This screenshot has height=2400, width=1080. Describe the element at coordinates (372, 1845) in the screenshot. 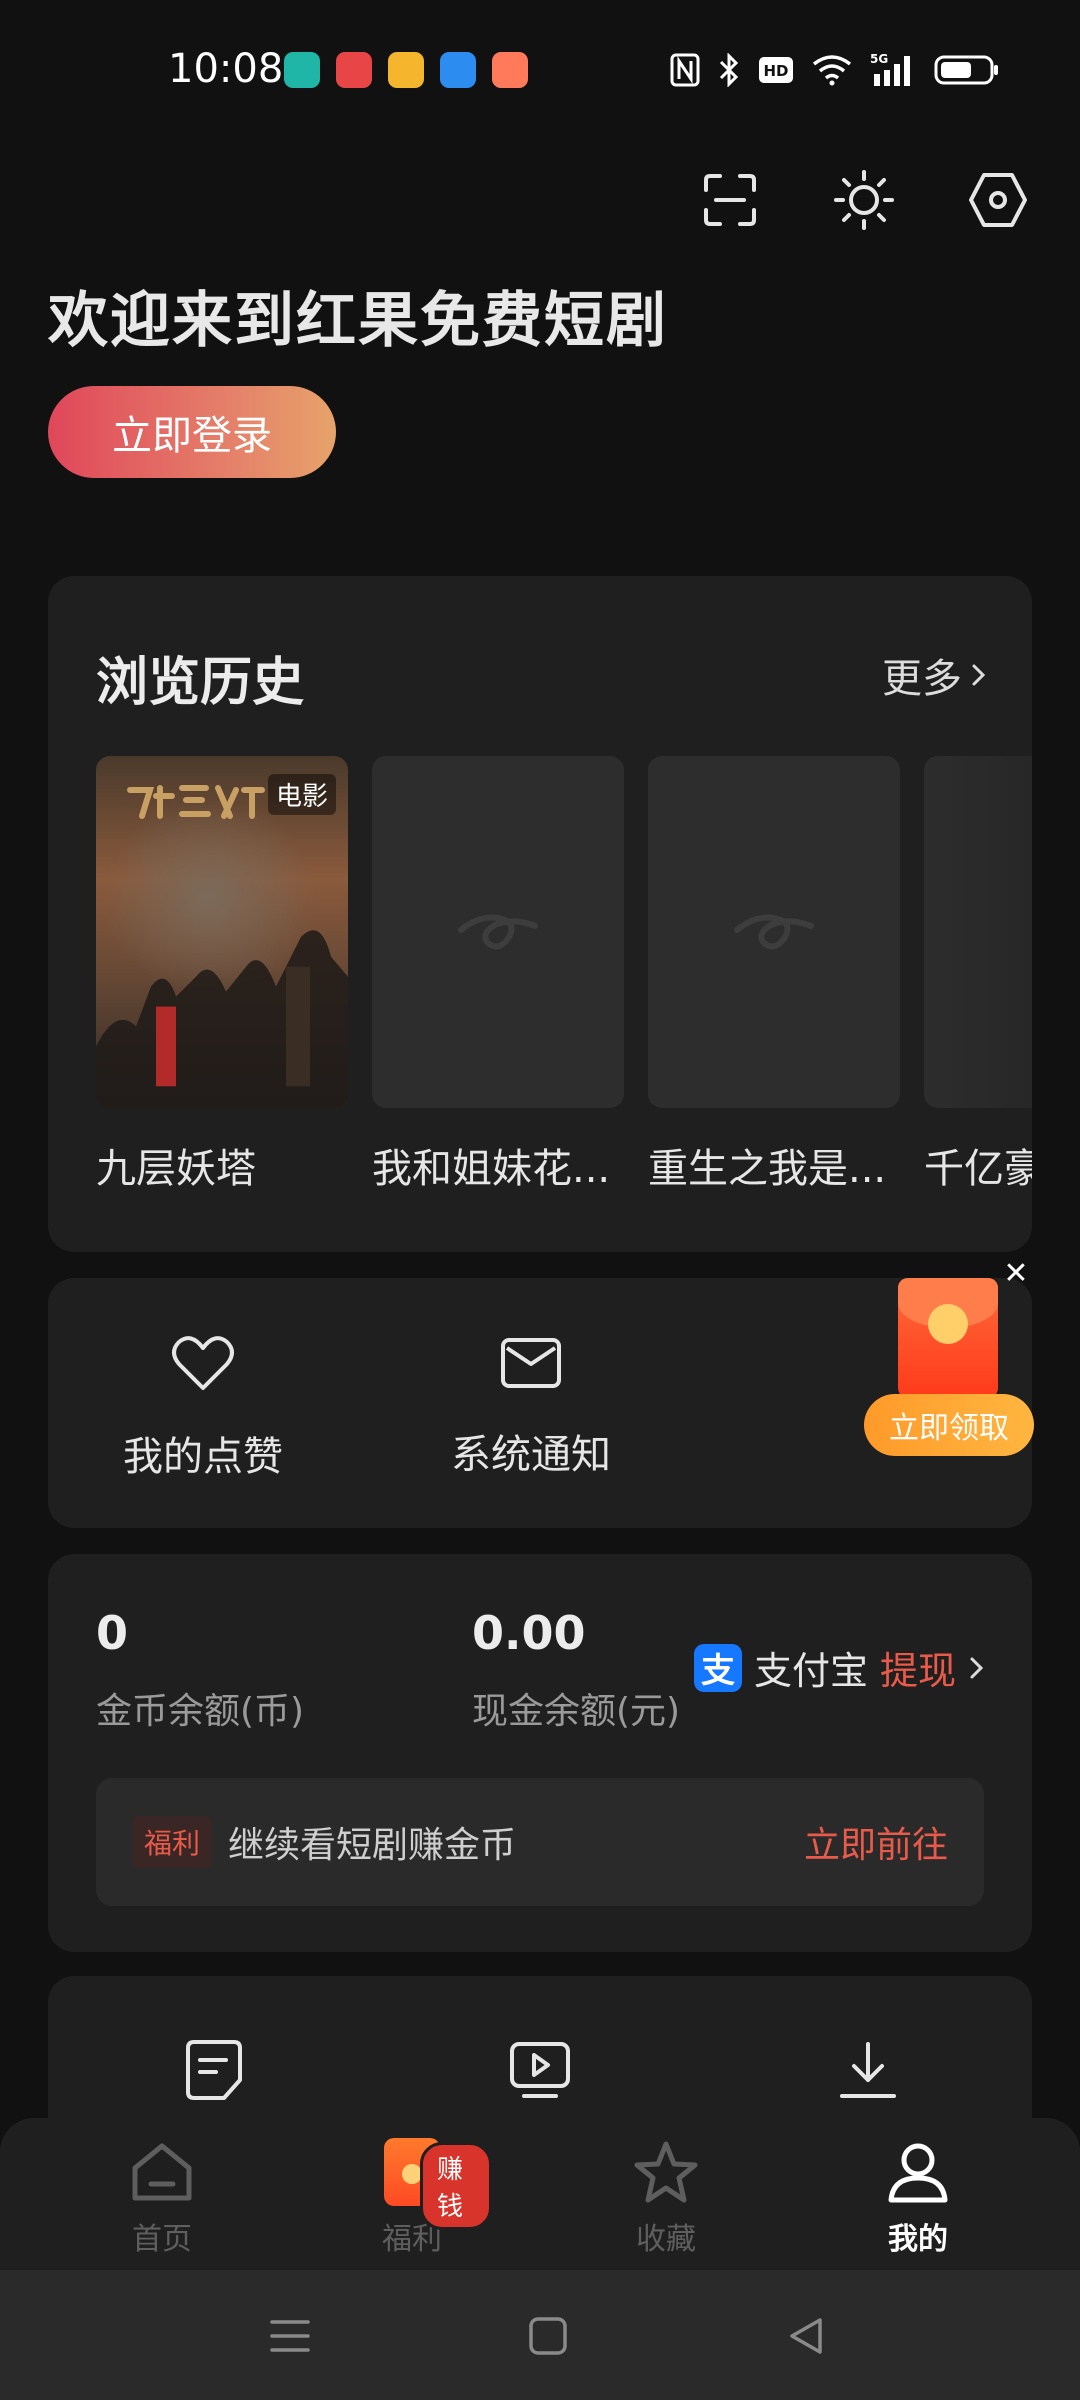

I see `welfare-text: 继续看短剧赚金币` at that location.